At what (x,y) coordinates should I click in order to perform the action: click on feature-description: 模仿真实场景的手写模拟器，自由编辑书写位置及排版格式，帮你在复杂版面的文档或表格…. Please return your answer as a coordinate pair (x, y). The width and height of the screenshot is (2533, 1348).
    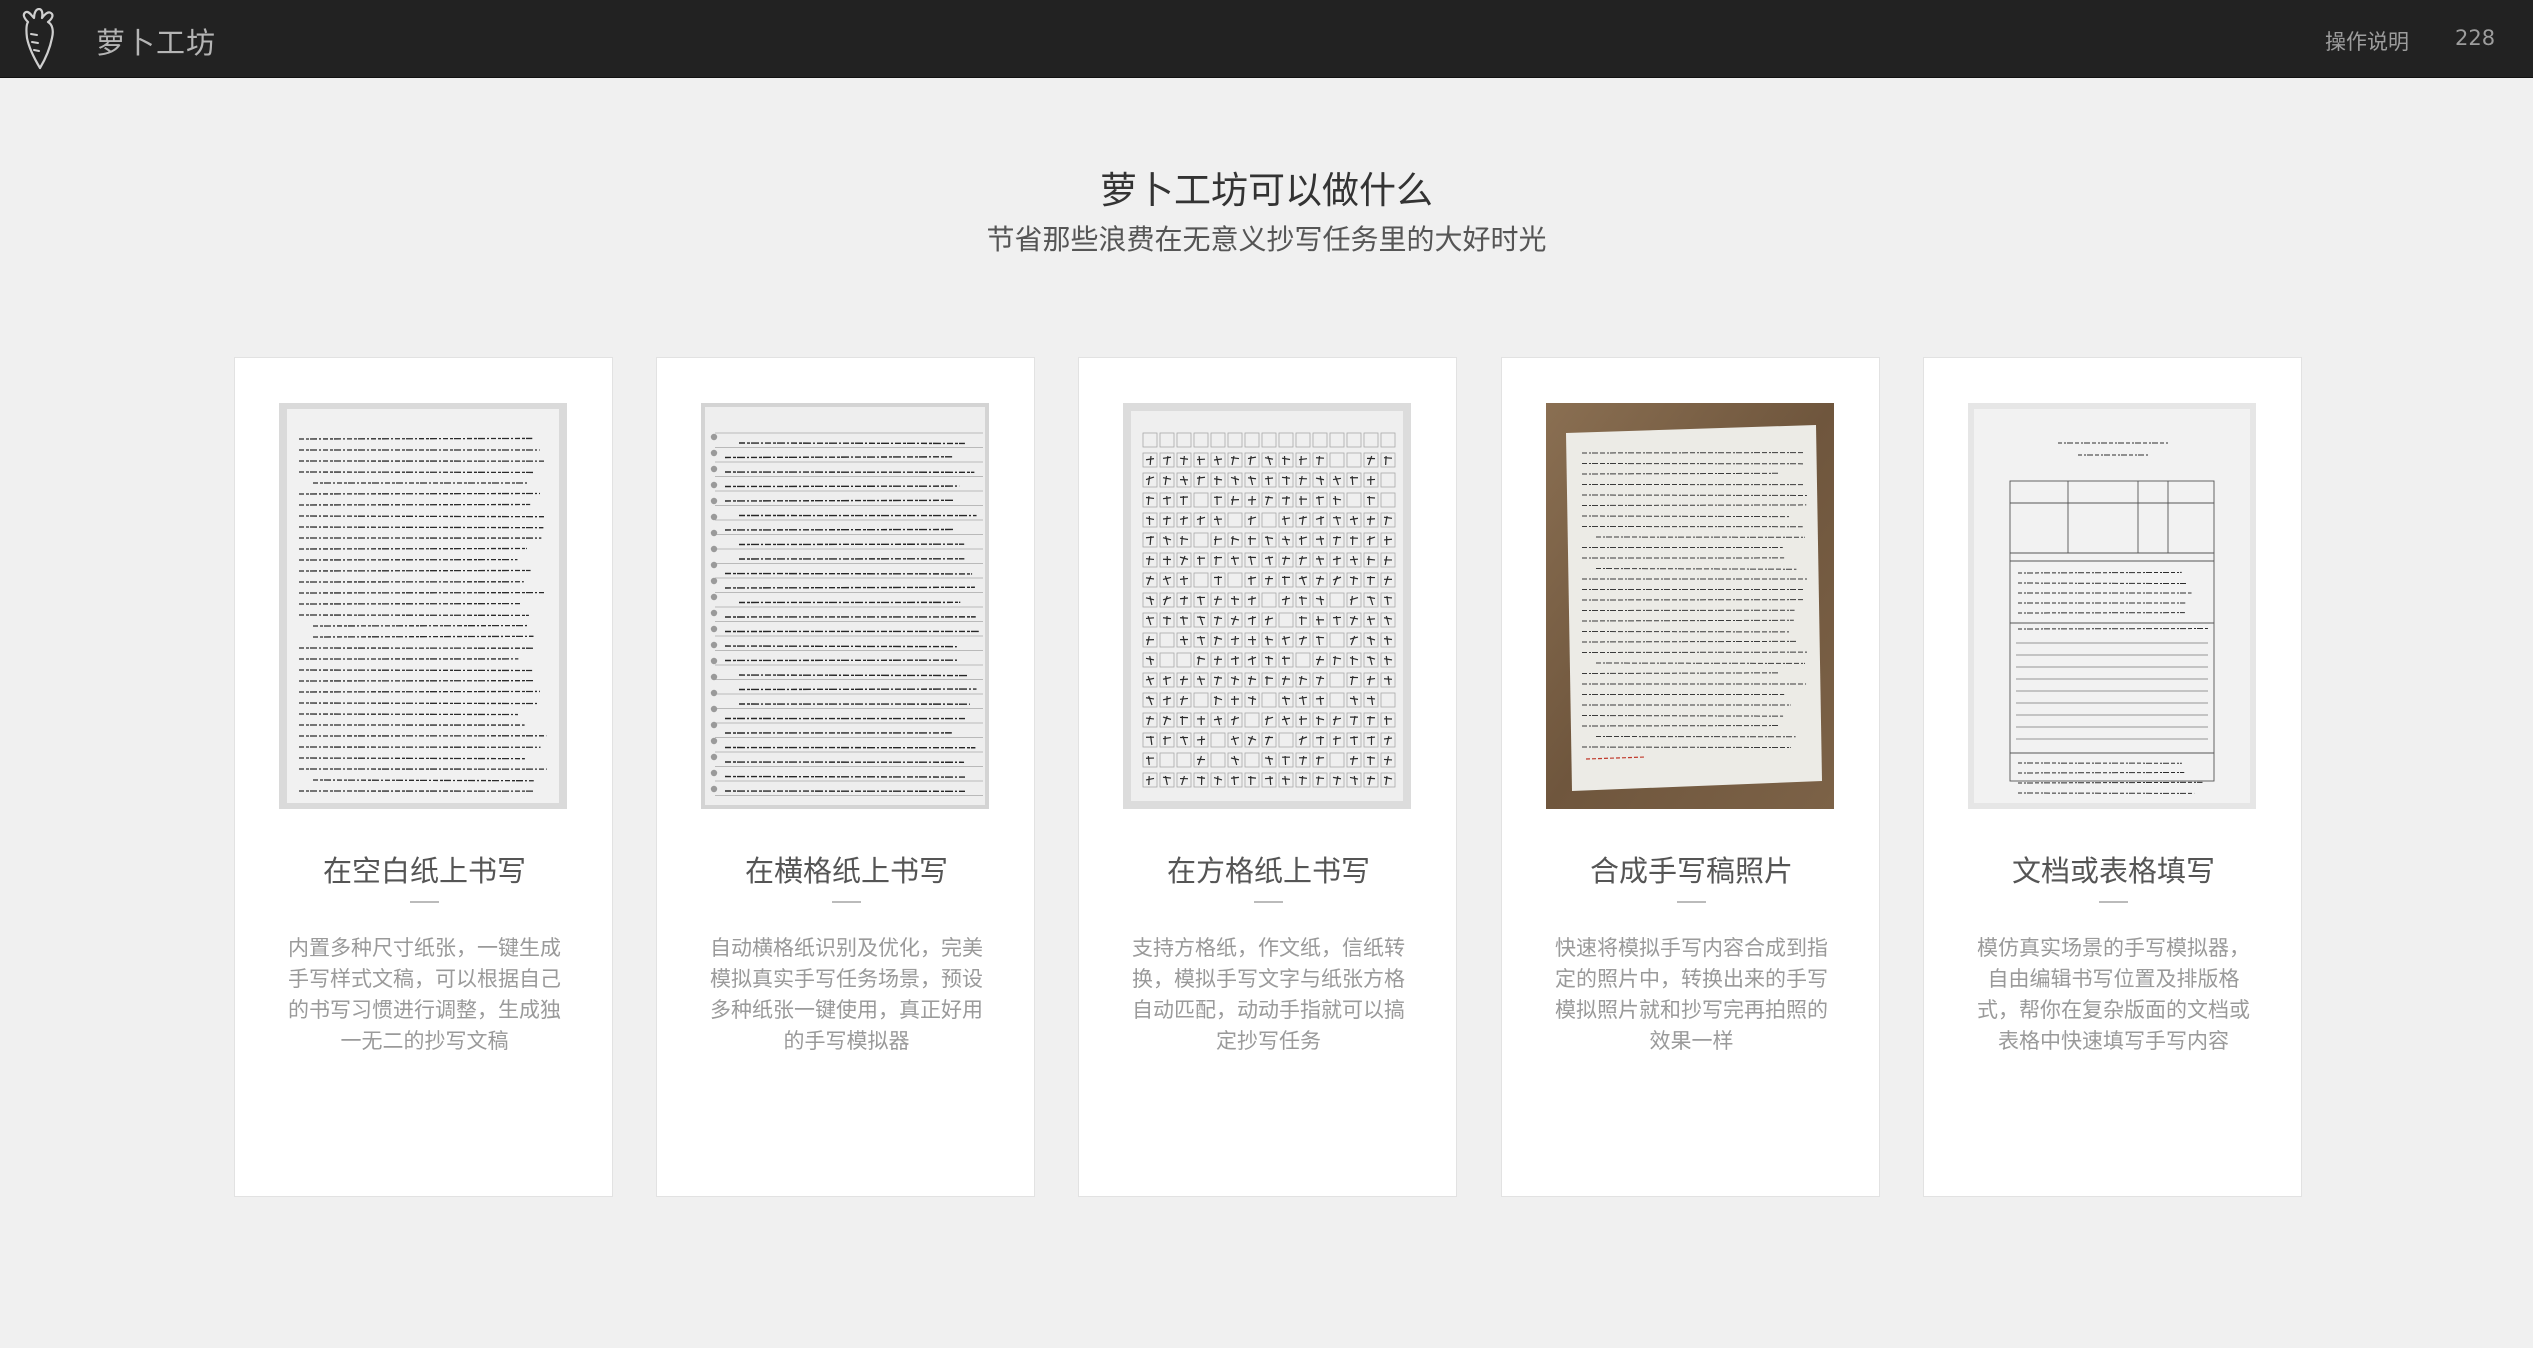
    Looking at the image, I should click on (2113, 994).